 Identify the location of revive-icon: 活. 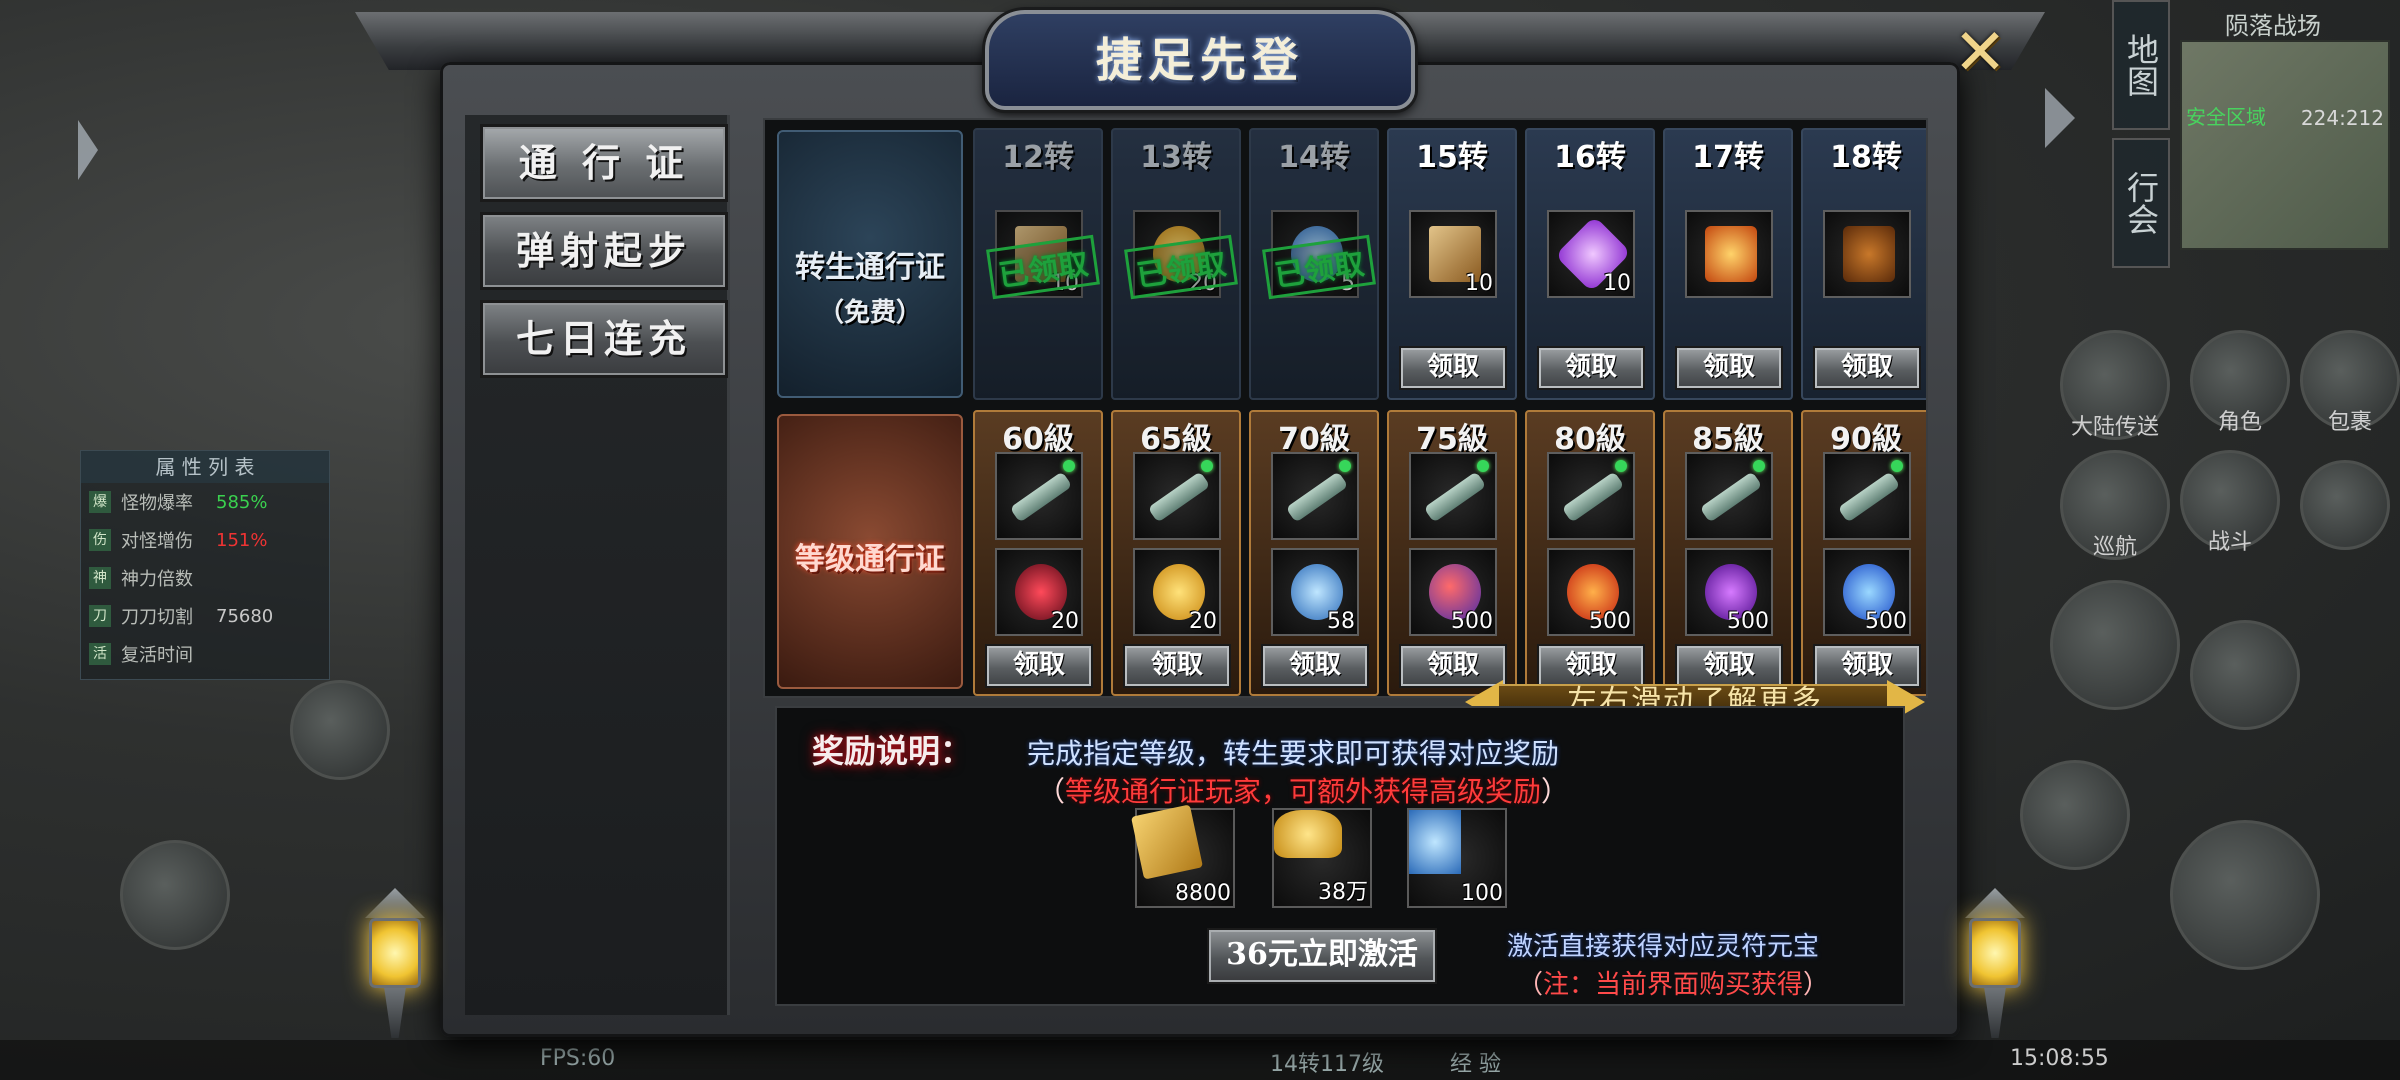
(100, 654).